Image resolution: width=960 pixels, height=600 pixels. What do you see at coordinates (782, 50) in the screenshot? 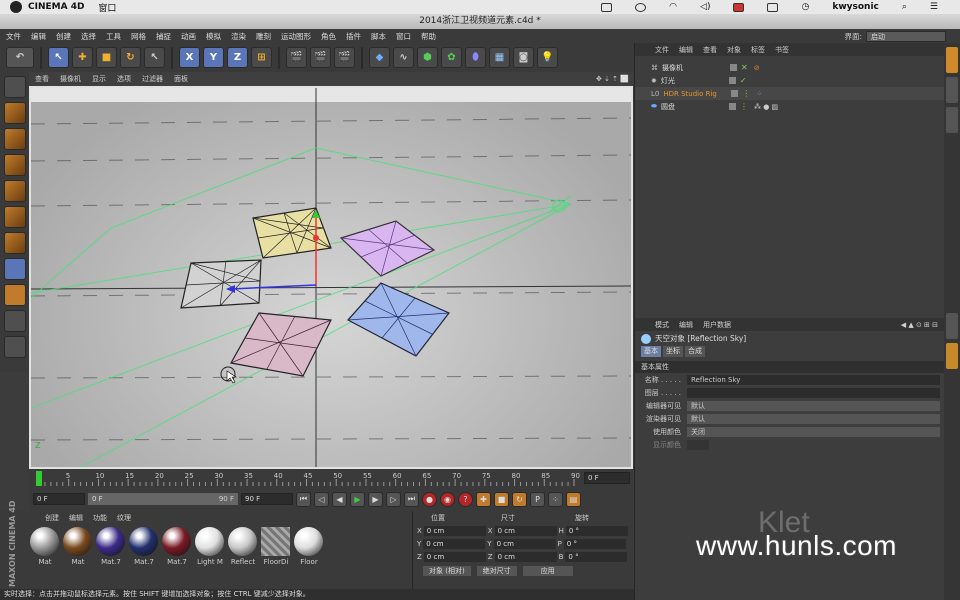
I see `om-menu-bookmarks: 书签` at bounding box center [782, 50].